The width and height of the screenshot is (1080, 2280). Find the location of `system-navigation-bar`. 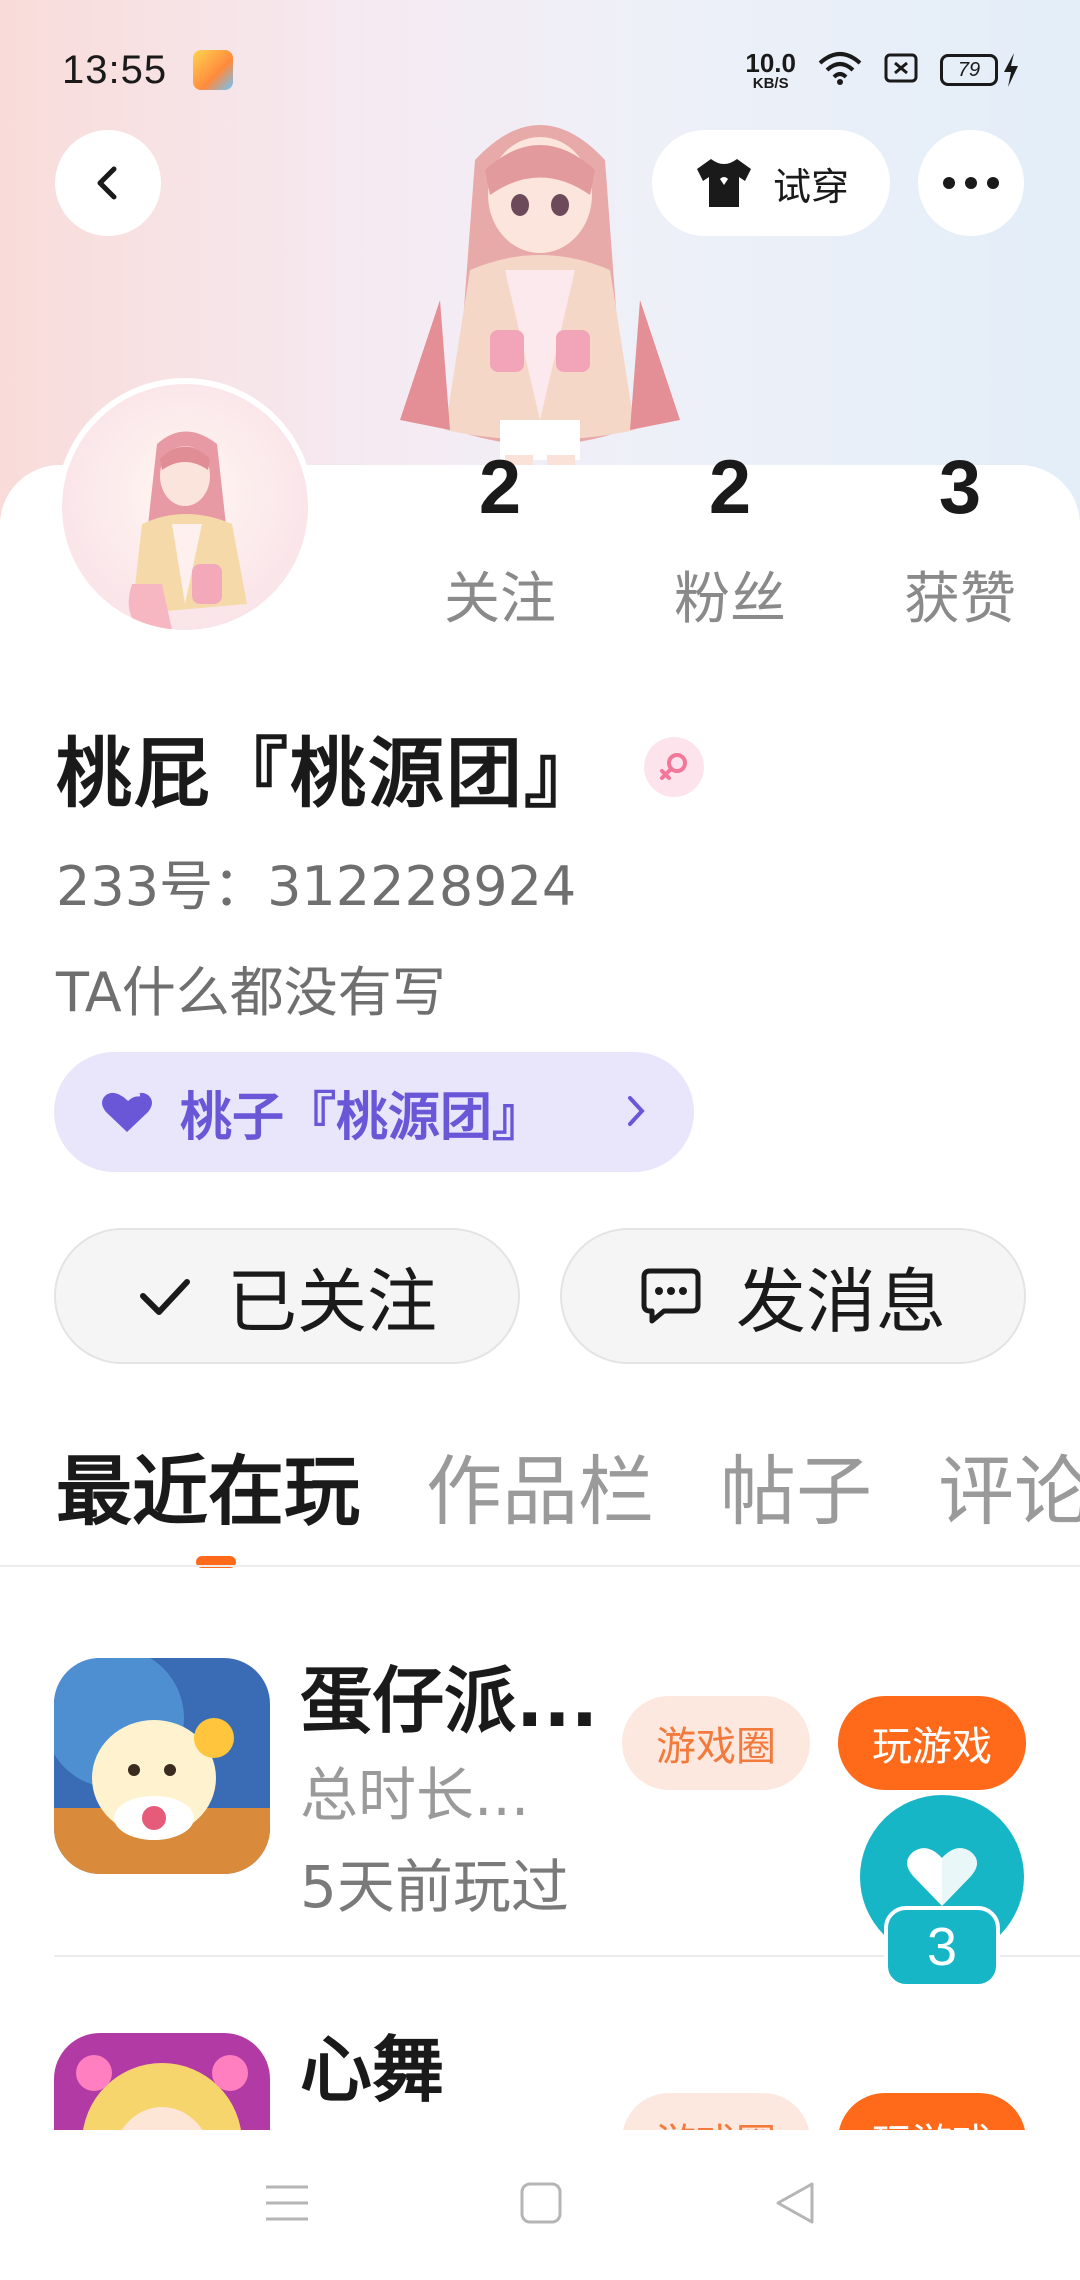

system-navigation-bar is located at coordinates (540, 2205).